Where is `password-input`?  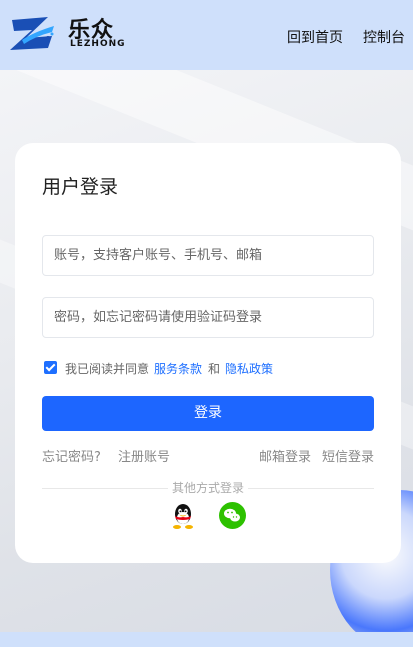 password-input is located at coordinates (208, 317).